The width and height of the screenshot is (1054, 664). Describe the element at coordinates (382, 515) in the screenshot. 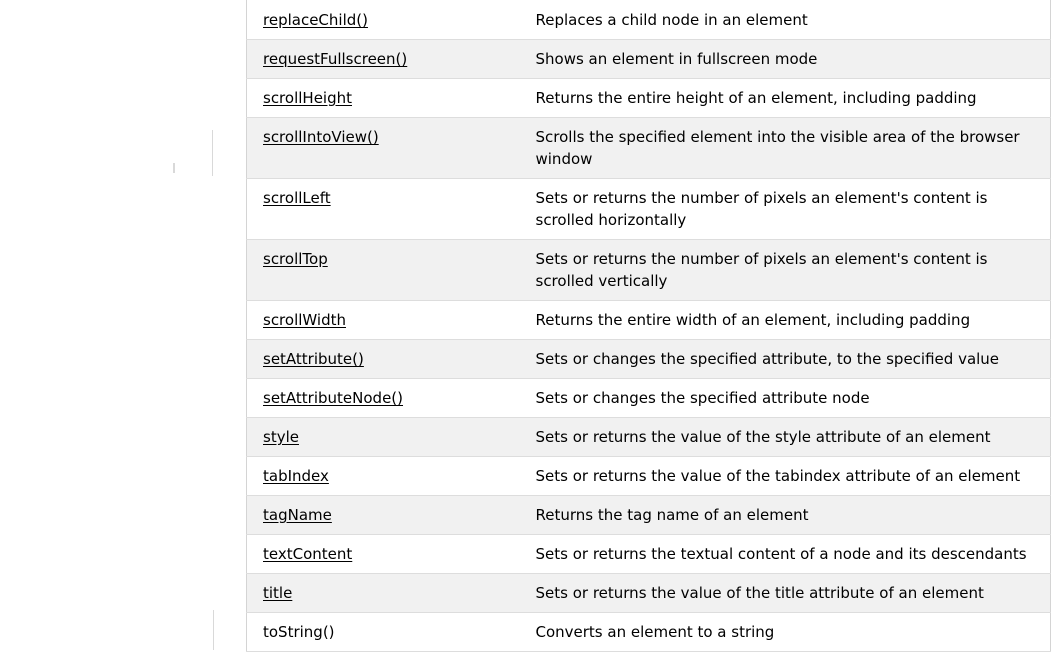

I see `property-cell: tagName` at that location.